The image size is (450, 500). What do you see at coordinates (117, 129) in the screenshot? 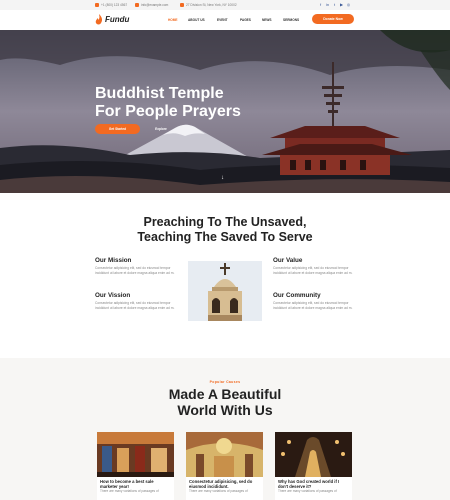
I see `get-started-button: Get Started` at bounding box center [117, 129].